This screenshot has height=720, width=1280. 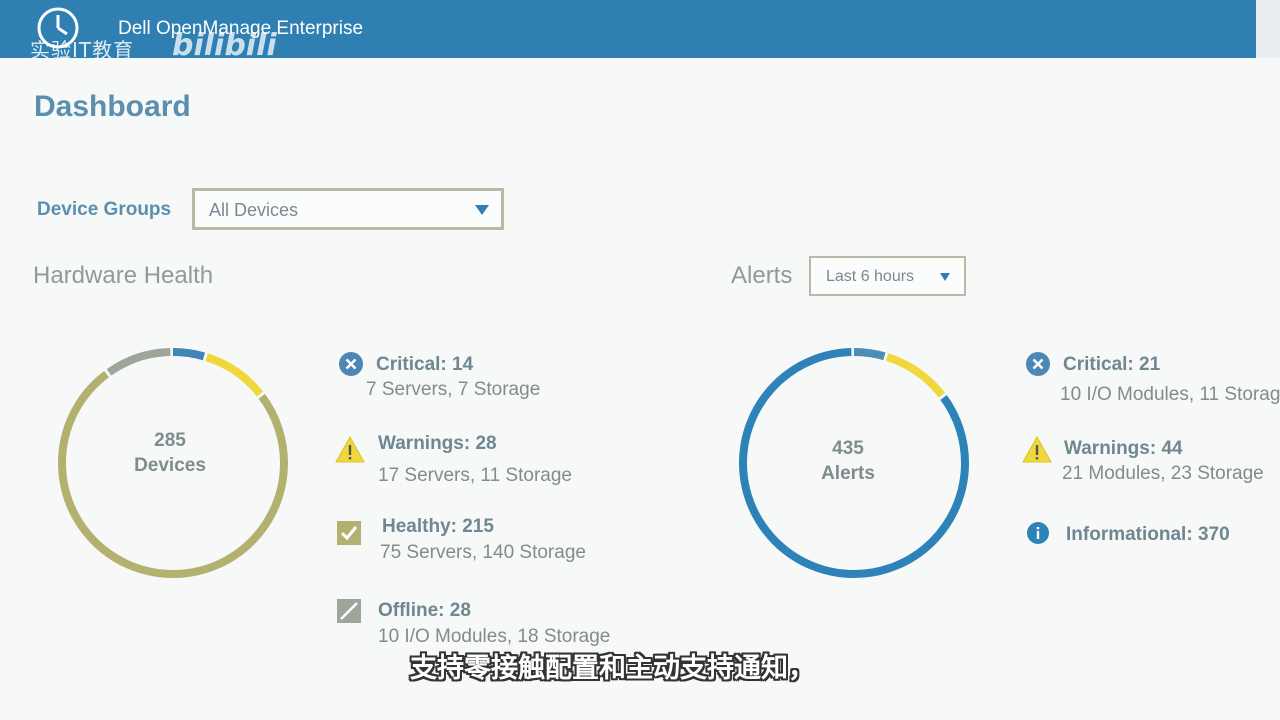 What do you see at coordinates (1148, 534) in the screenshot?
I see `alerts-informational-heading: Informational: 370` at bounding box center [1148, 534].